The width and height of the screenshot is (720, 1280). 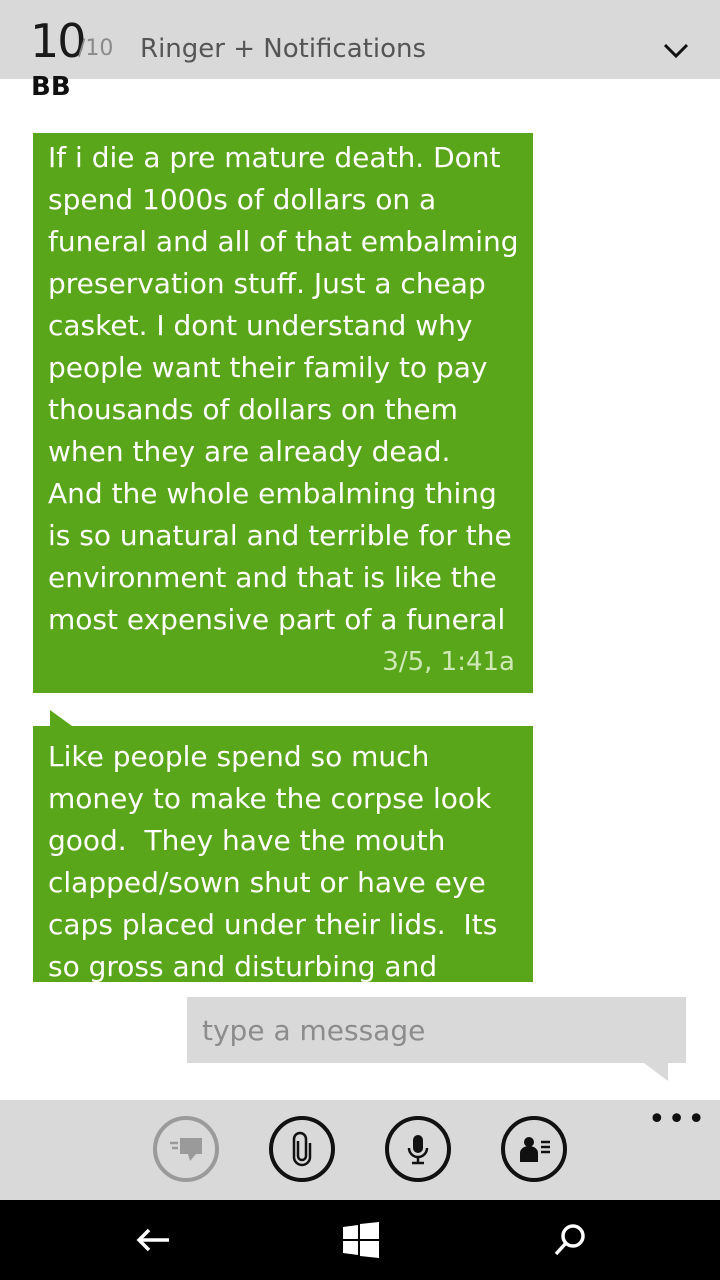 I want to click on volume-level: 10, so click(x=58, y=41).